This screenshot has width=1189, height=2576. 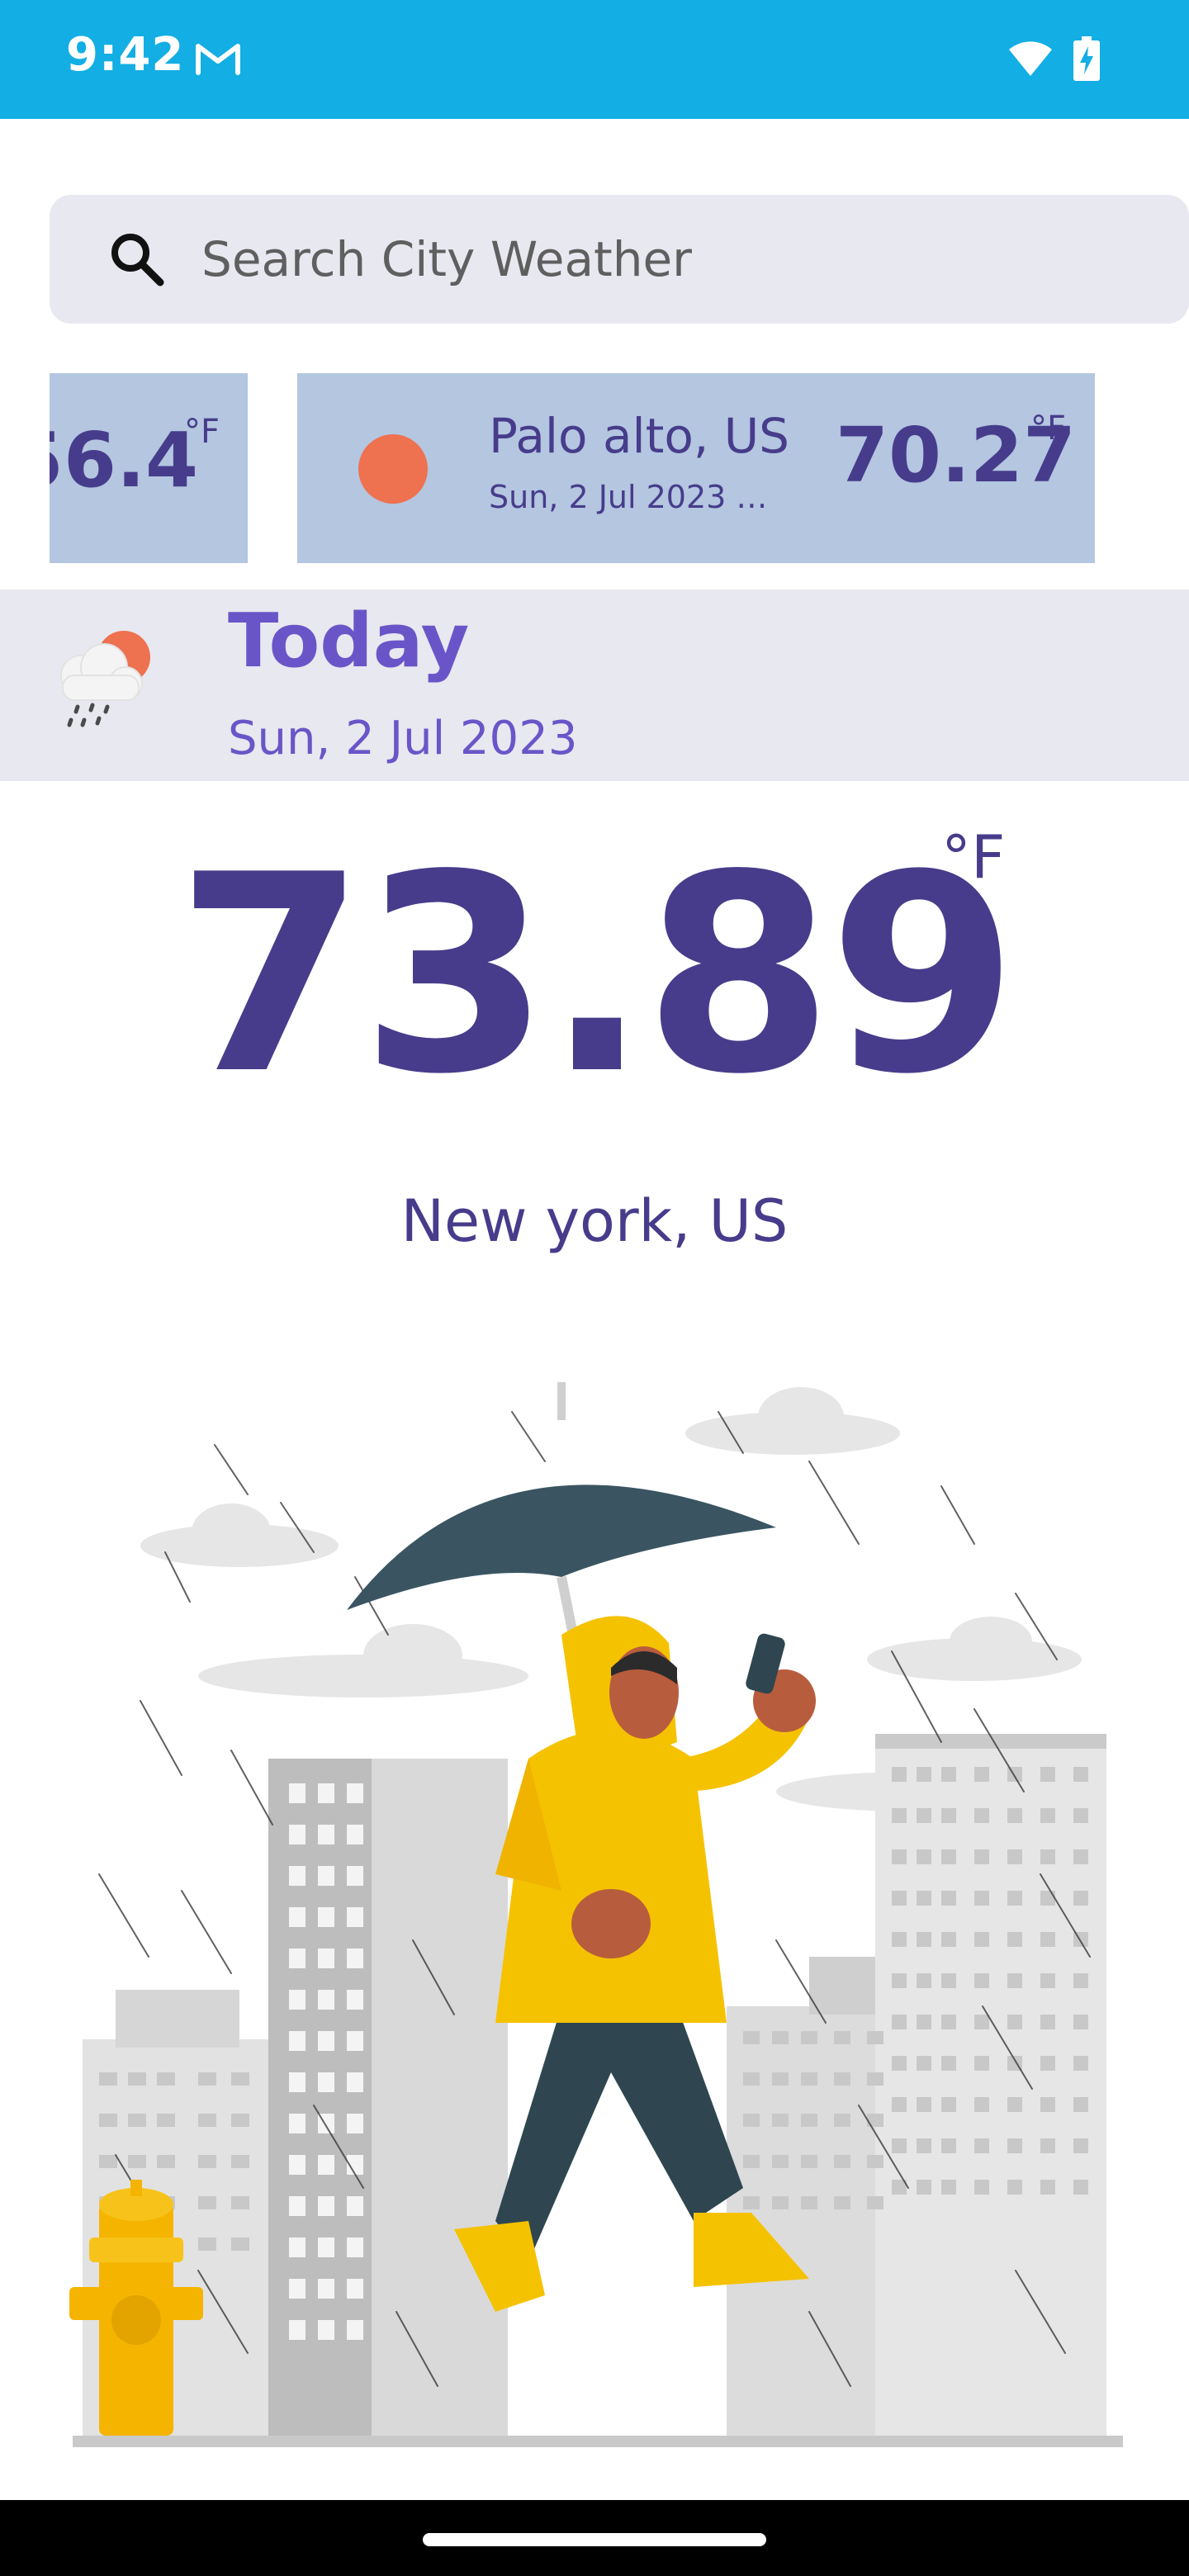 I want to click on city-card-temp: 56.4, so click(x=124, y=460).